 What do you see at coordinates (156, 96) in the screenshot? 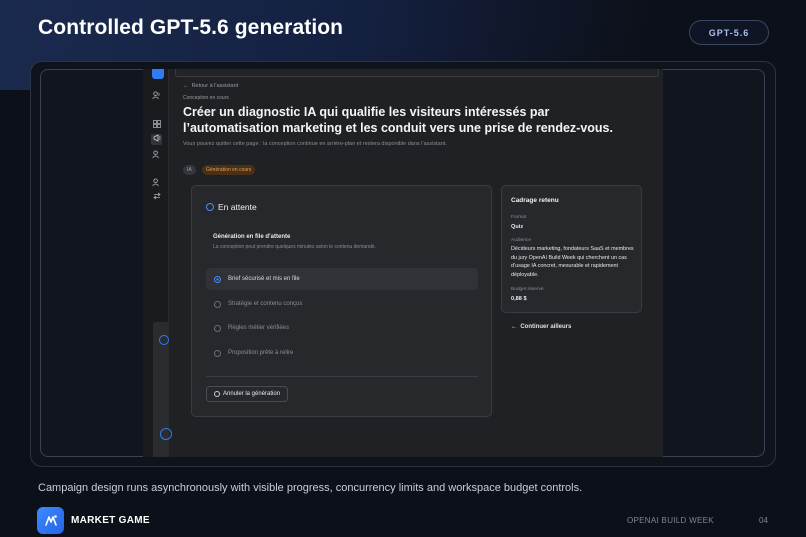
I see `users-icon` at bounding box center [156, 96].